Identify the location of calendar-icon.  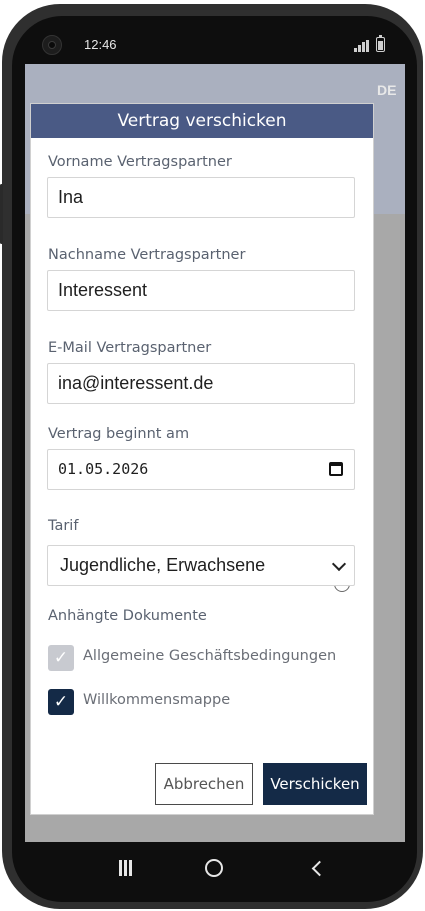
(336, 469).